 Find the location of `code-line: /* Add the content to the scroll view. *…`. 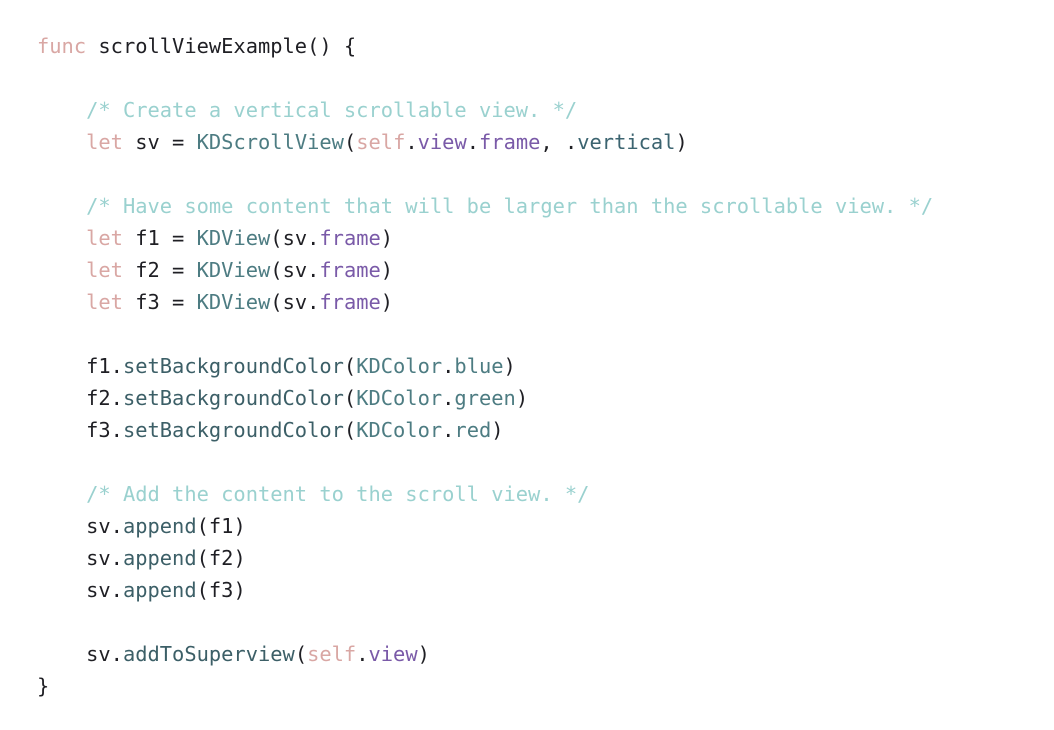

code-line: /* Add the content to the scroll view. *… is located at coordinates (485, 494).